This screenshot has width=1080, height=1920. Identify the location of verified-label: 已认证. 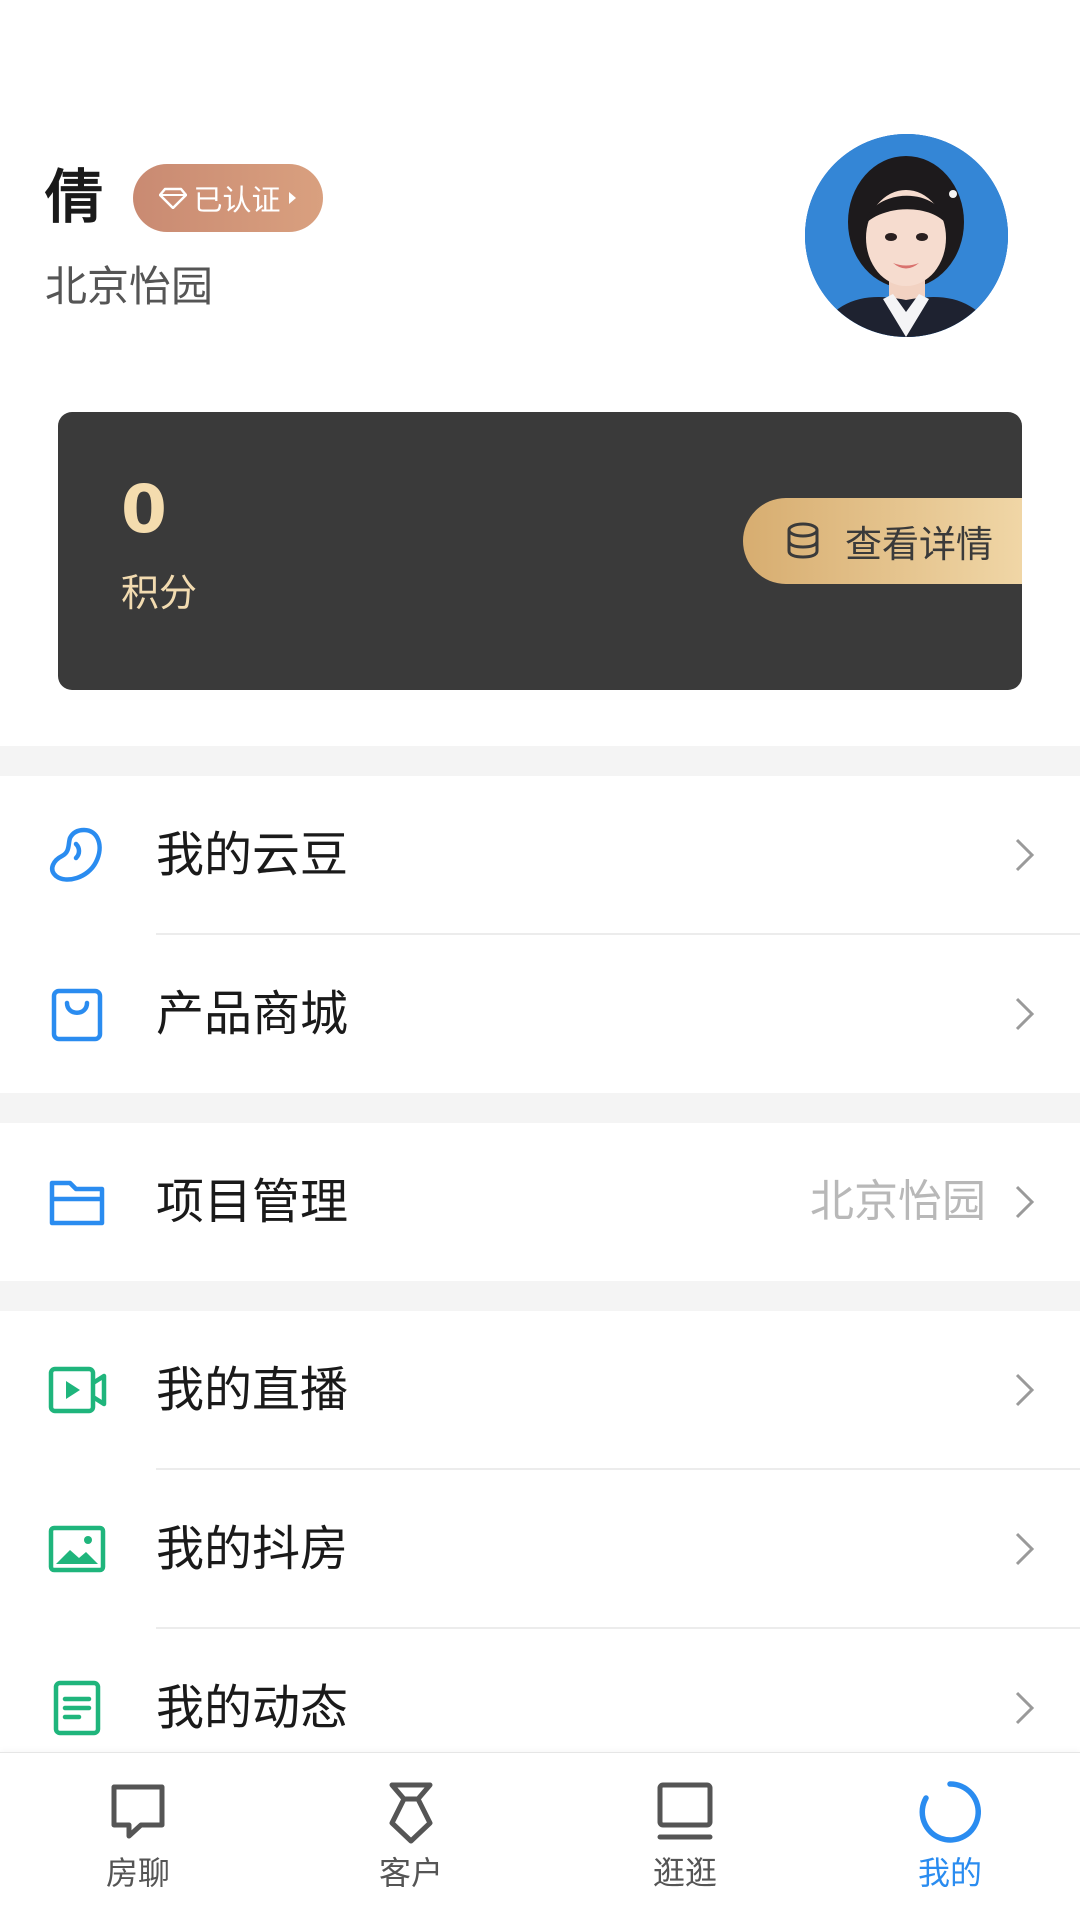
(237, 200).